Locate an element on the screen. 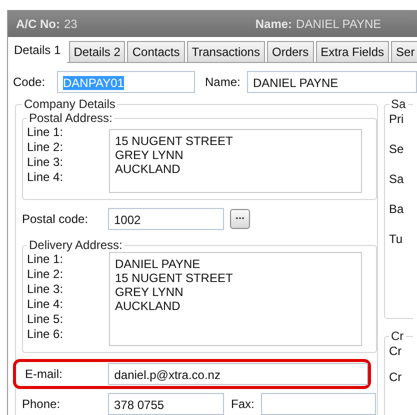  field-label: Postal code: is located at coordinates (56, 219).